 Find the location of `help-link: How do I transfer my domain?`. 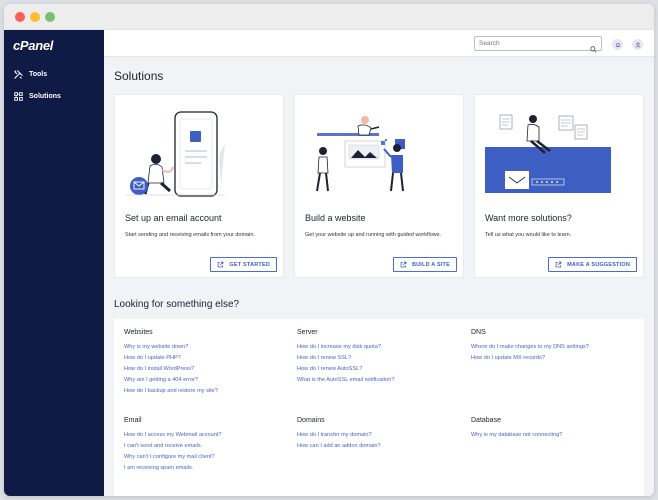

help-link: How do I transfer my domain? is located at coordinates (339, 435).